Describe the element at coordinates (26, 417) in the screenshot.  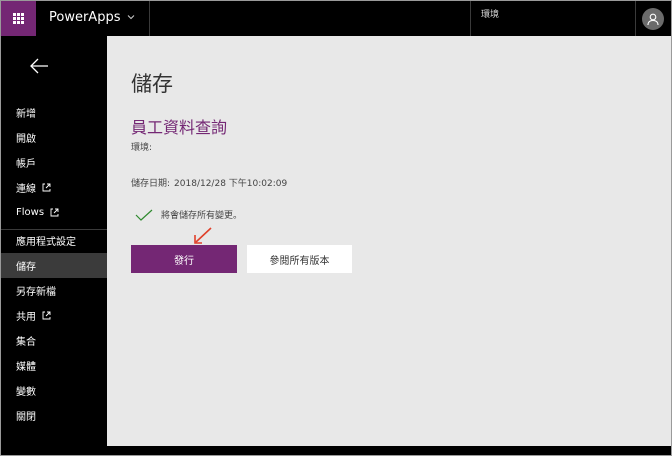
I see `sidebar-item-label: 關閉` at that location.